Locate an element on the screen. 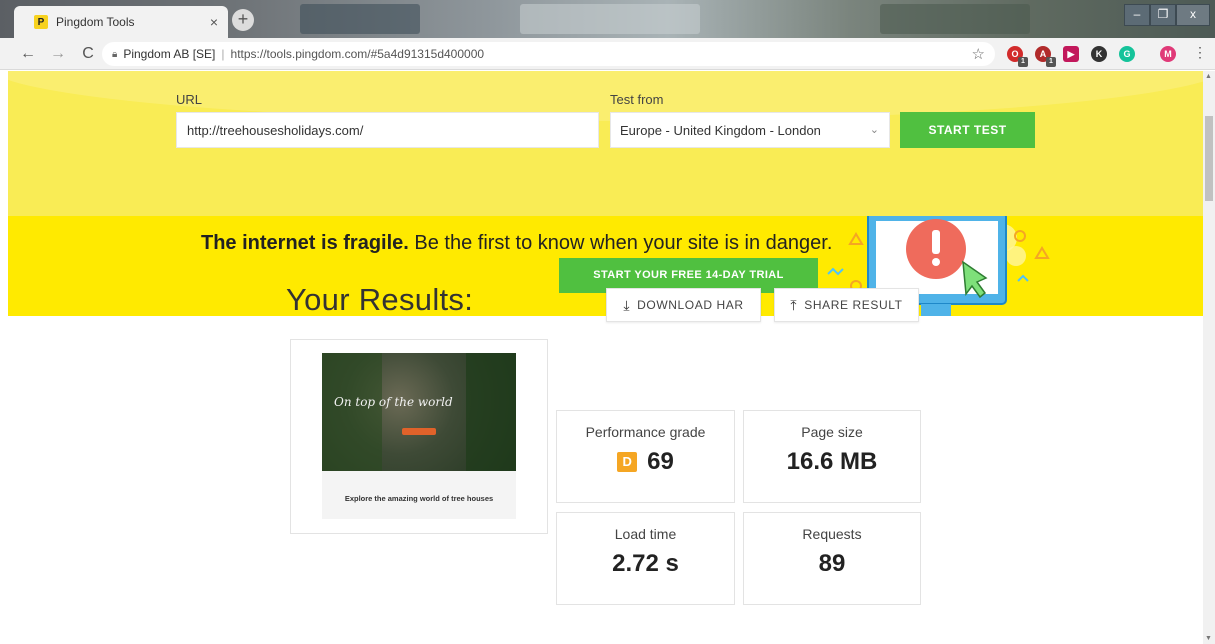 The width and height of the screenshot is (1215, 644). requests-card: Requests 89 is located at coordinates (832, 558).